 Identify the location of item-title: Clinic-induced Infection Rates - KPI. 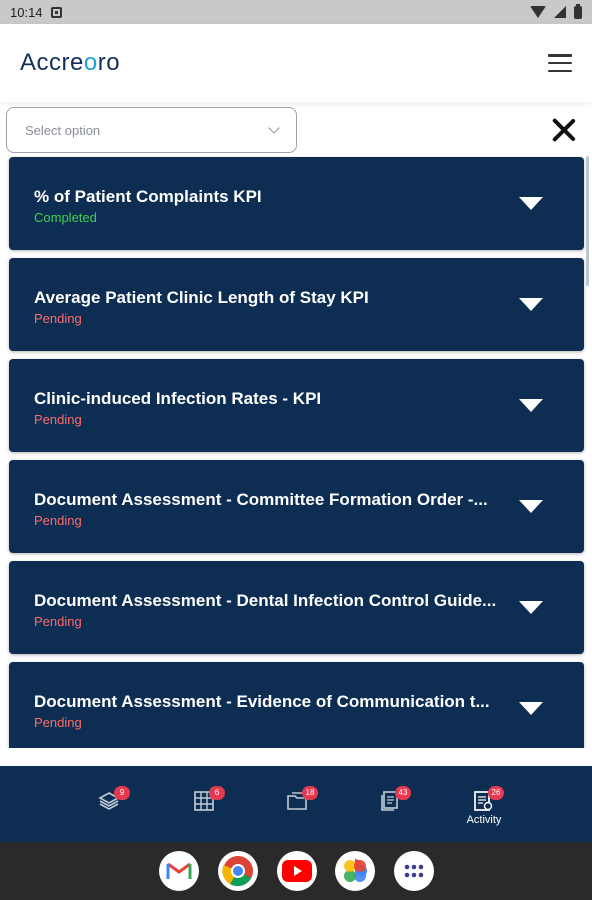
(178, 398).